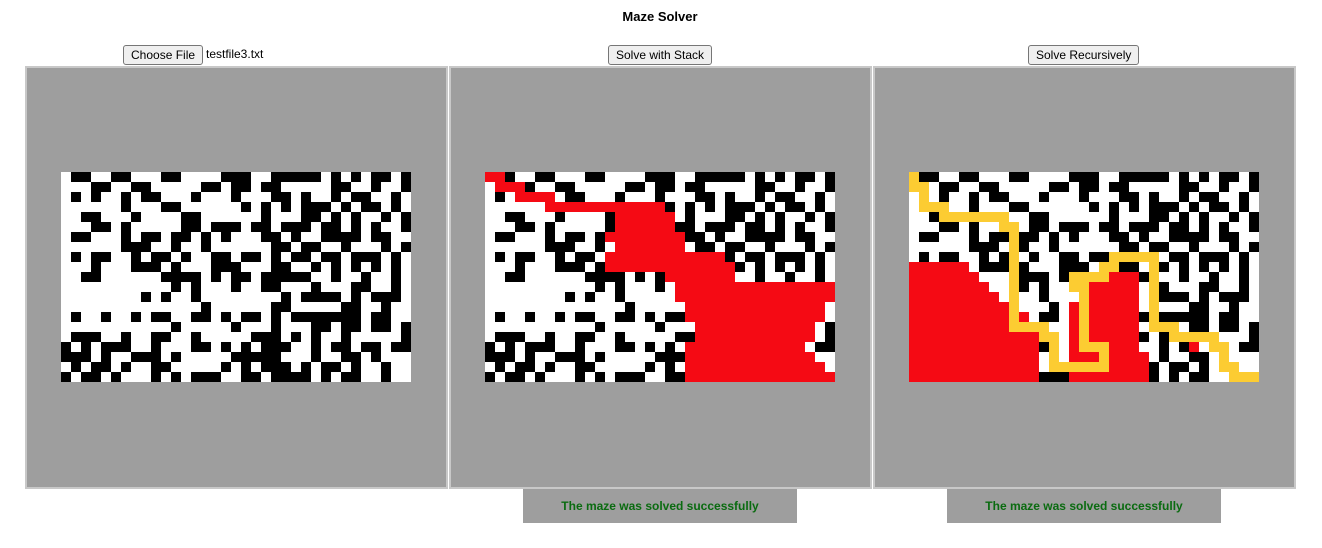 This screenshot has height=548, width=1322. Describe the element at coordinates (163, 55) in the screenshot. I see `choose-file-button: Choose File` at that location.